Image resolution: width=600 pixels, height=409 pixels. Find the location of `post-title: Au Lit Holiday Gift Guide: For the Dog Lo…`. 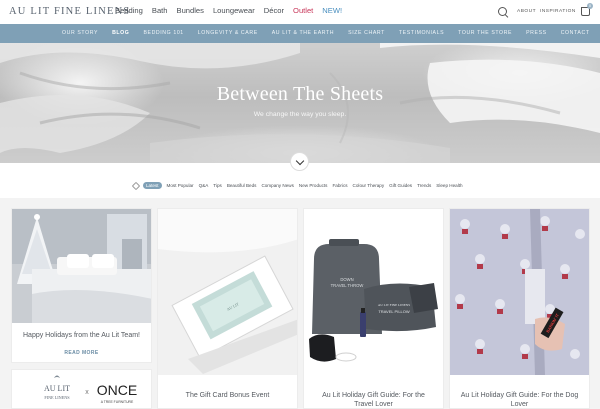

post-title: Au Lit Holiday Gift Guide: For the Dog Lo… is located at coordinates (519, 399).